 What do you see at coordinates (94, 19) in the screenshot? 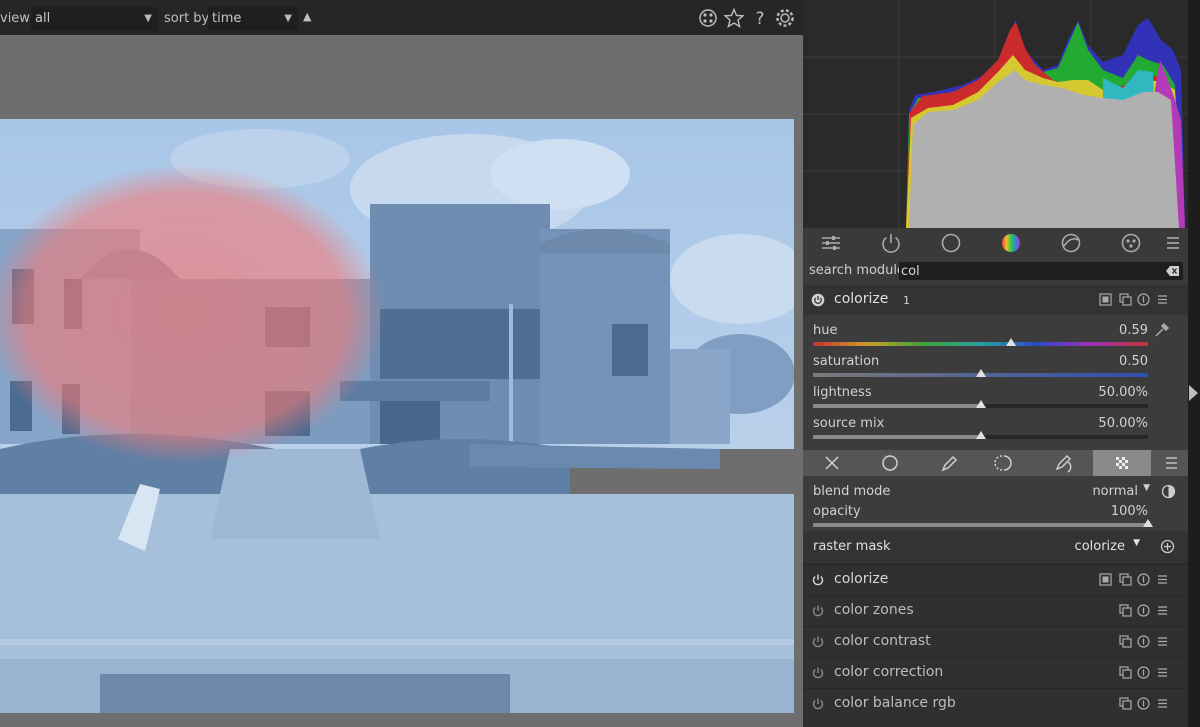
I see `view-filter-dropdown: all ▼` at bounding box center [94, 19].